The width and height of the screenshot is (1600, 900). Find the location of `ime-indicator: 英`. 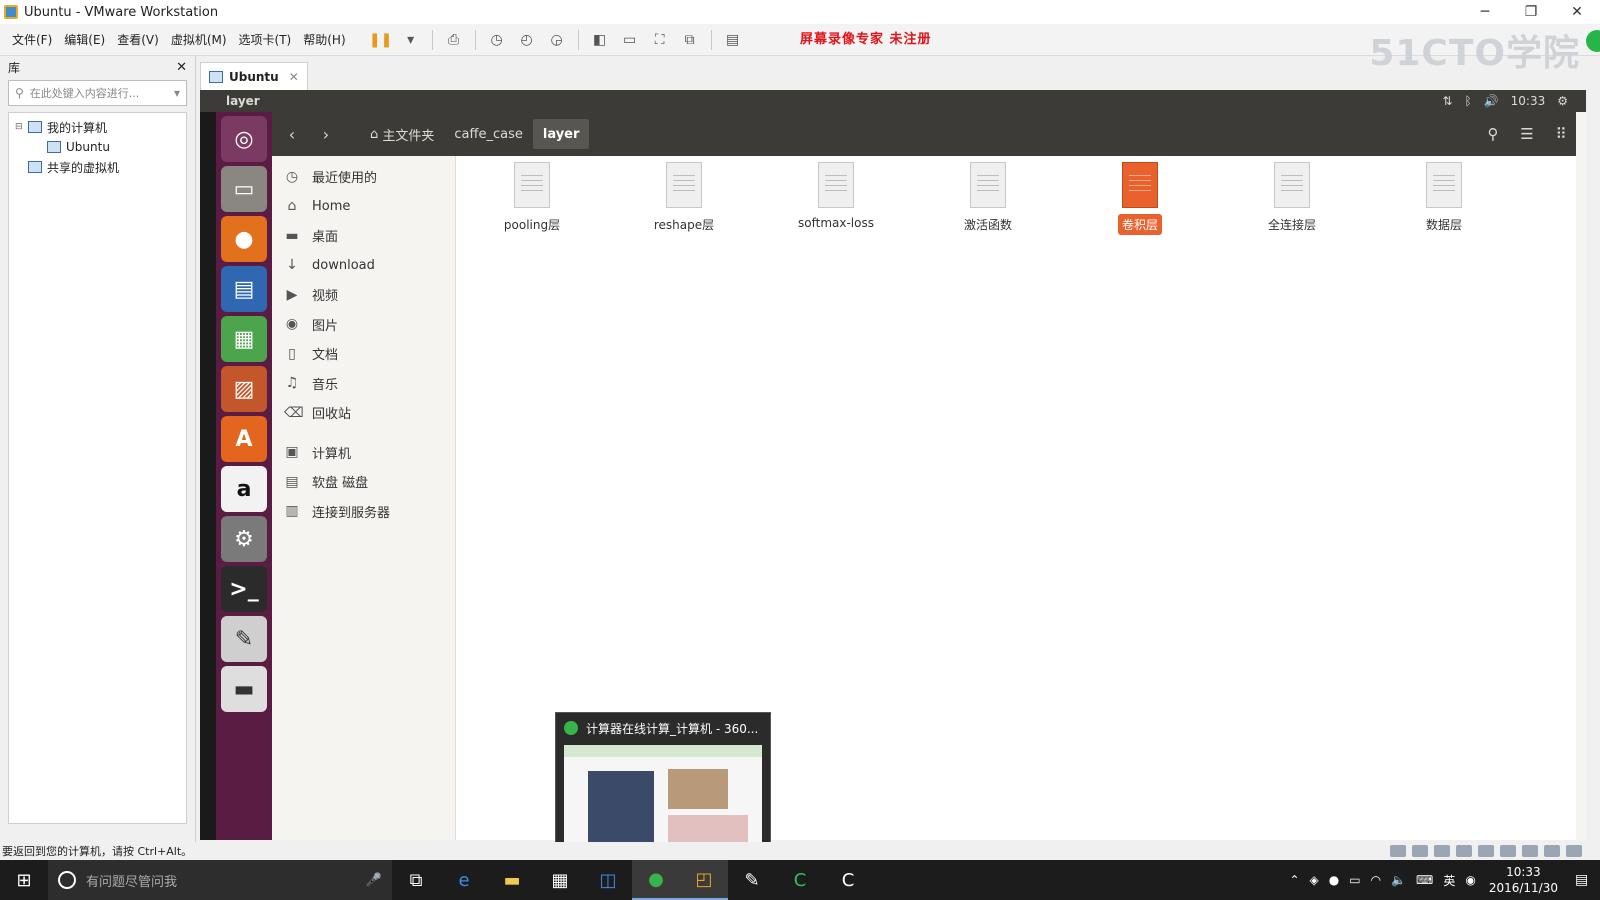

ime-indicator: 英 is located at coordinates (1449, 880).